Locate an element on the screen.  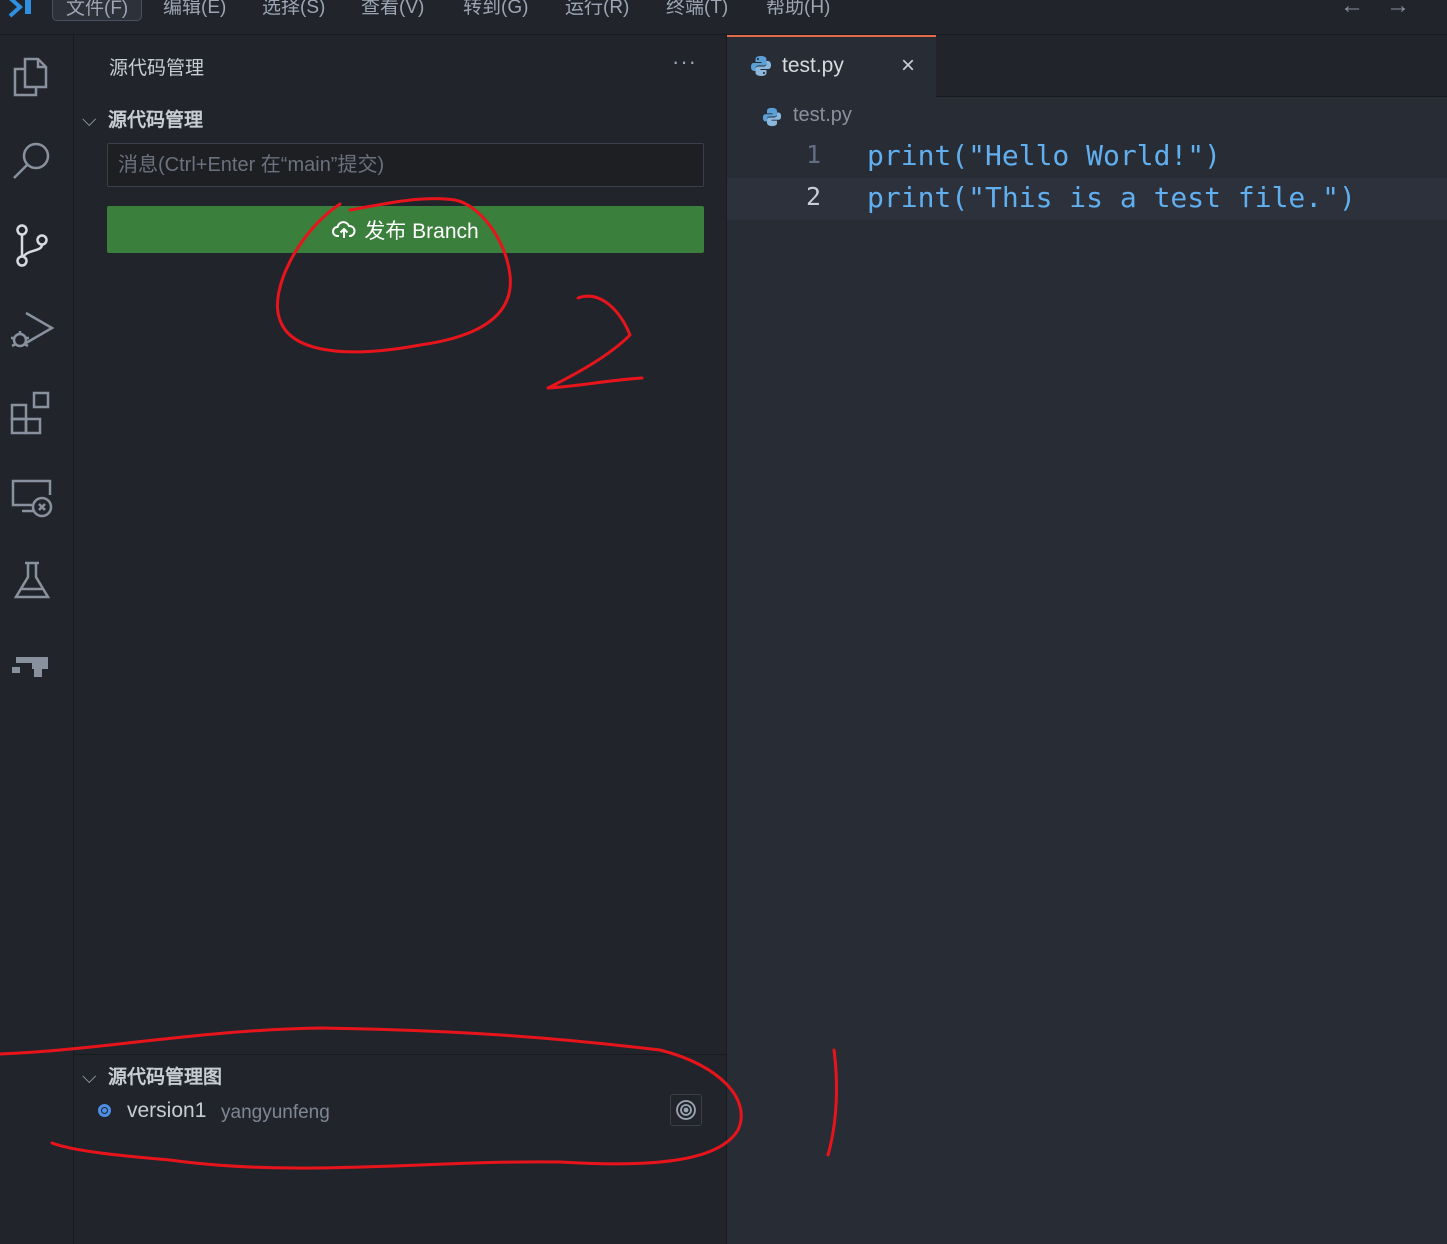
source-control-icon is located at coordinates (32, 245).